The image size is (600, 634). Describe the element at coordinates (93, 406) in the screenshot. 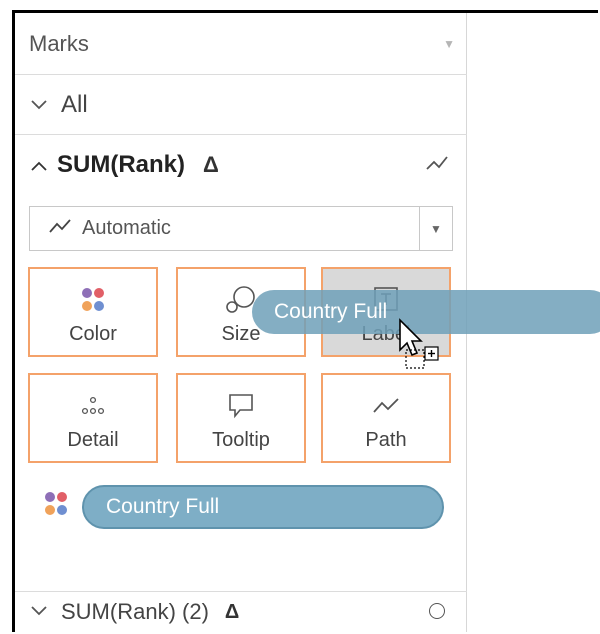

I see `detail-icon` at that location.